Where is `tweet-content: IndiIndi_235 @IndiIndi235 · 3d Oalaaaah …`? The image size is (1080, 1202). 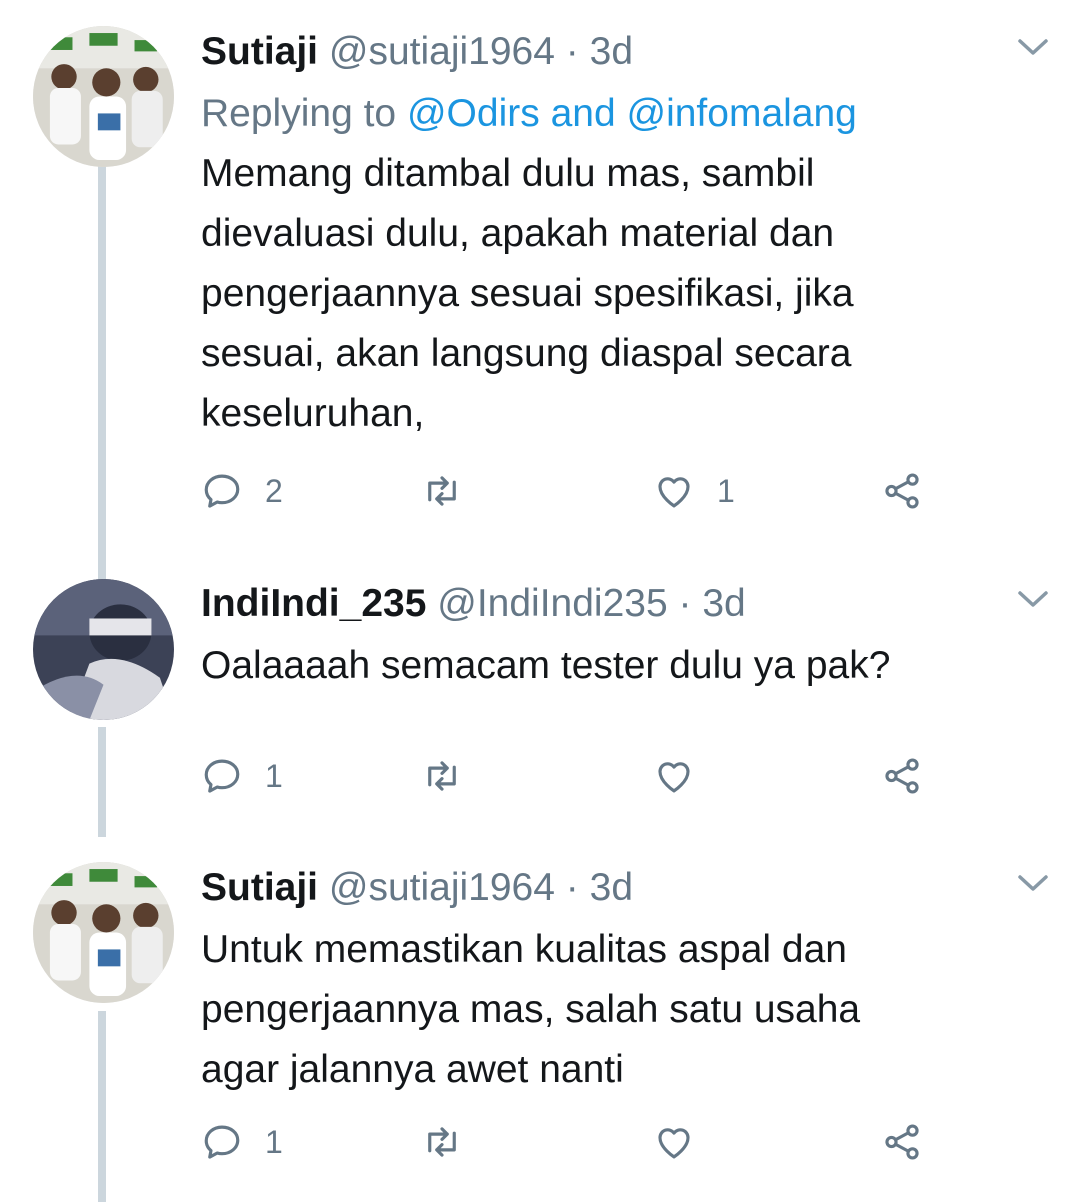 tweet-content: IndiIndi_235 @IndiIndi235 · 3d Oalaaaah … is located at coordinates (610, 634).